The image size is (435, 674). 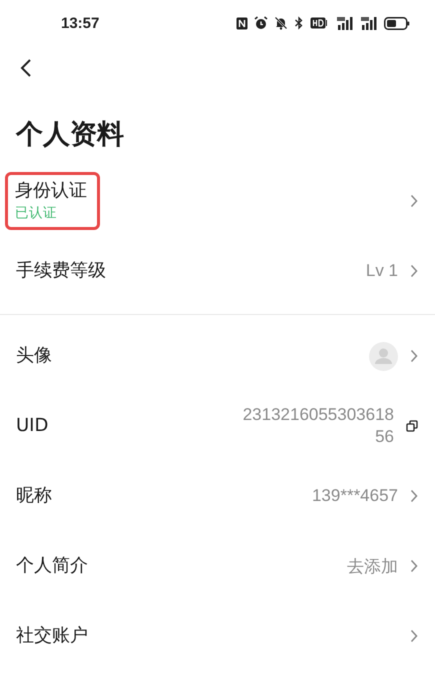 I want to click on row-value: 139***4657, so click(x=355, y=496).